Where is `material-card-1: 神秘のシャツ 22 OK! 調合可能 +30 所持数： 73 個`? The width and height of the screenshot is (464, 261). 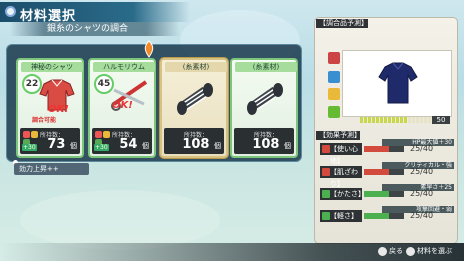
material-card-1: 神秘のシャツ 22 OK! 調合可能 +30 所持数： 73 個 is located at coordinates (50, 108).